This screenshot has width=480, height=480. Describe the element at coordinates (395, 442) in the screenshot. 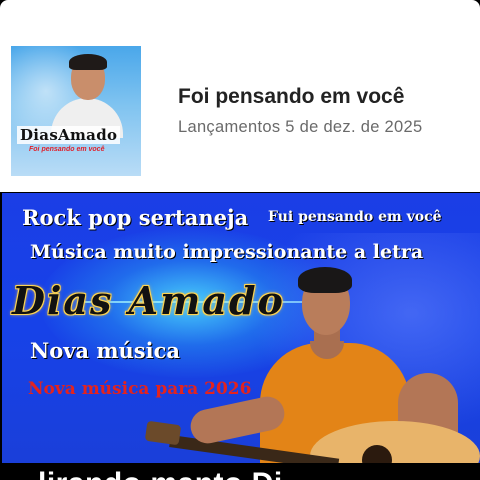

I see `guitar-body` at that location.